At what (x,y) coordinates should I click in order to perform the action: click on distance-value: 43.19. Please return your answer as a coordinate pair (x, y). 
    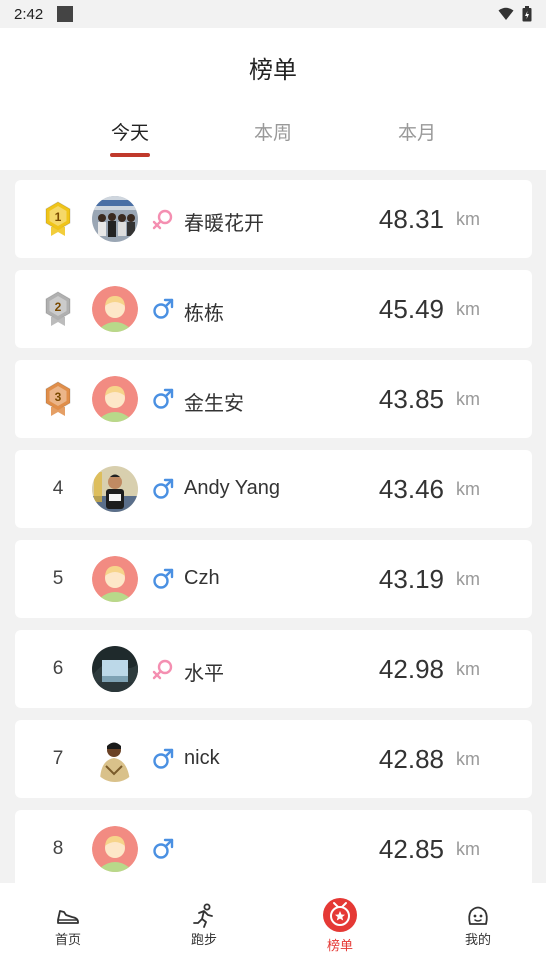
    Looking at the image, I should click on (411, 579).